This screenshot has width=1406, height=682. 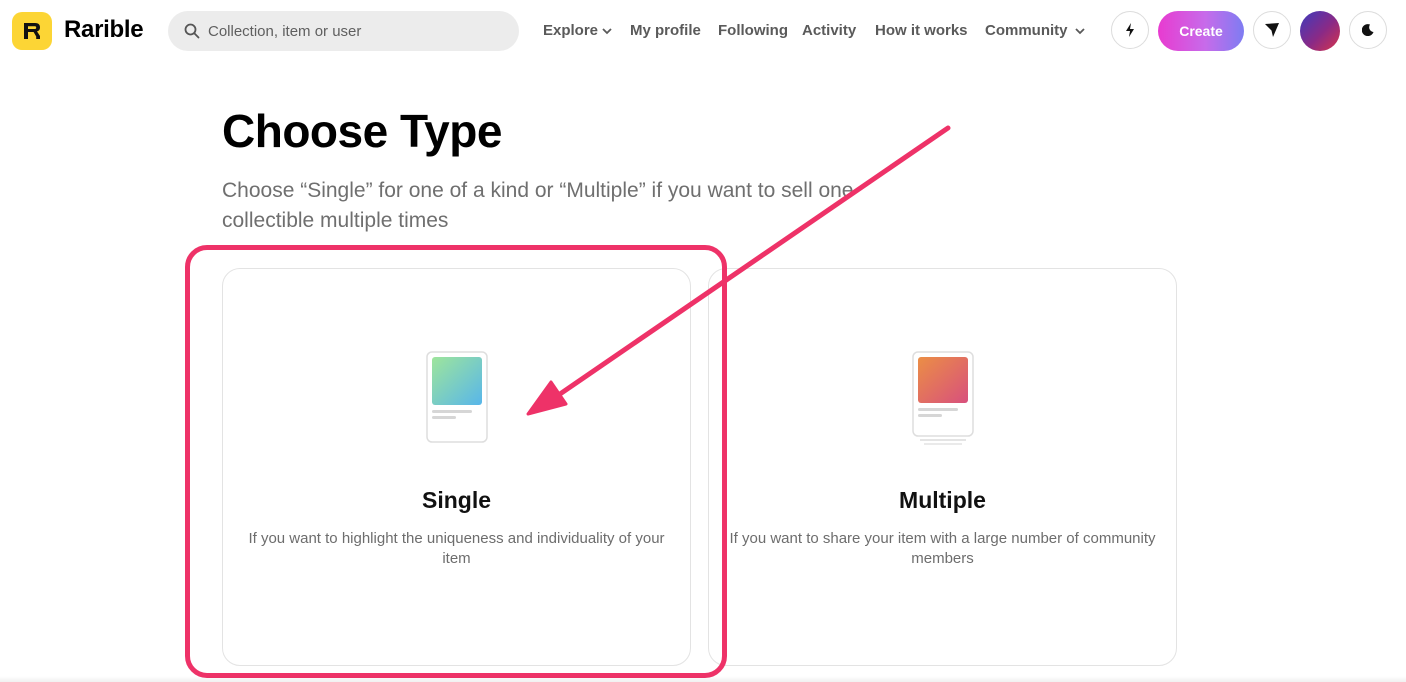 I want to click on moon-icon, so click(x=1368, y=30).